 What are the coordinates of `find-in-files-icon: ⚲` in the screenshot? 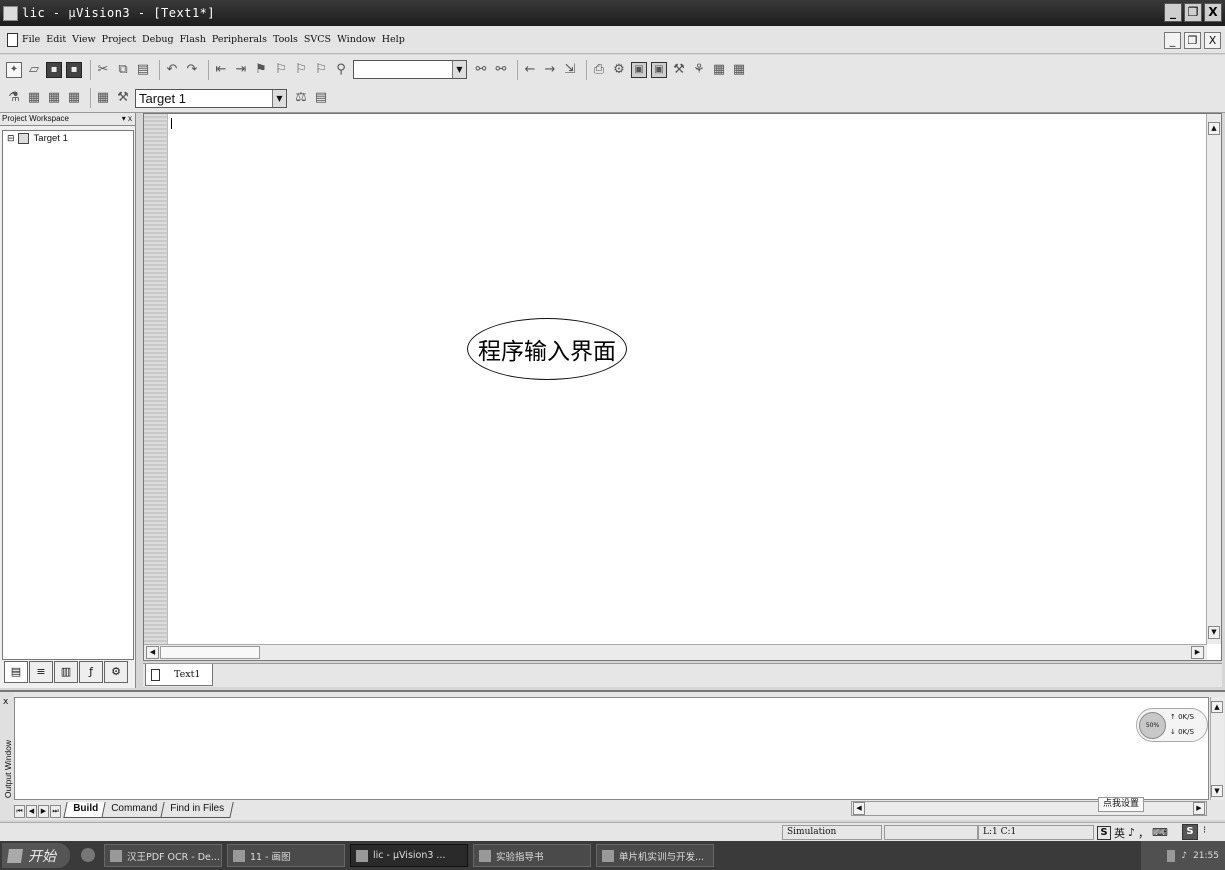 It's located at (341, 70).